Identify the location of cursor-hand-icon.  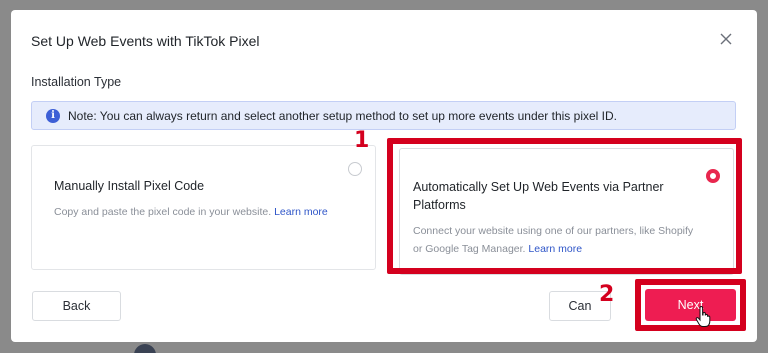
(703, 316).